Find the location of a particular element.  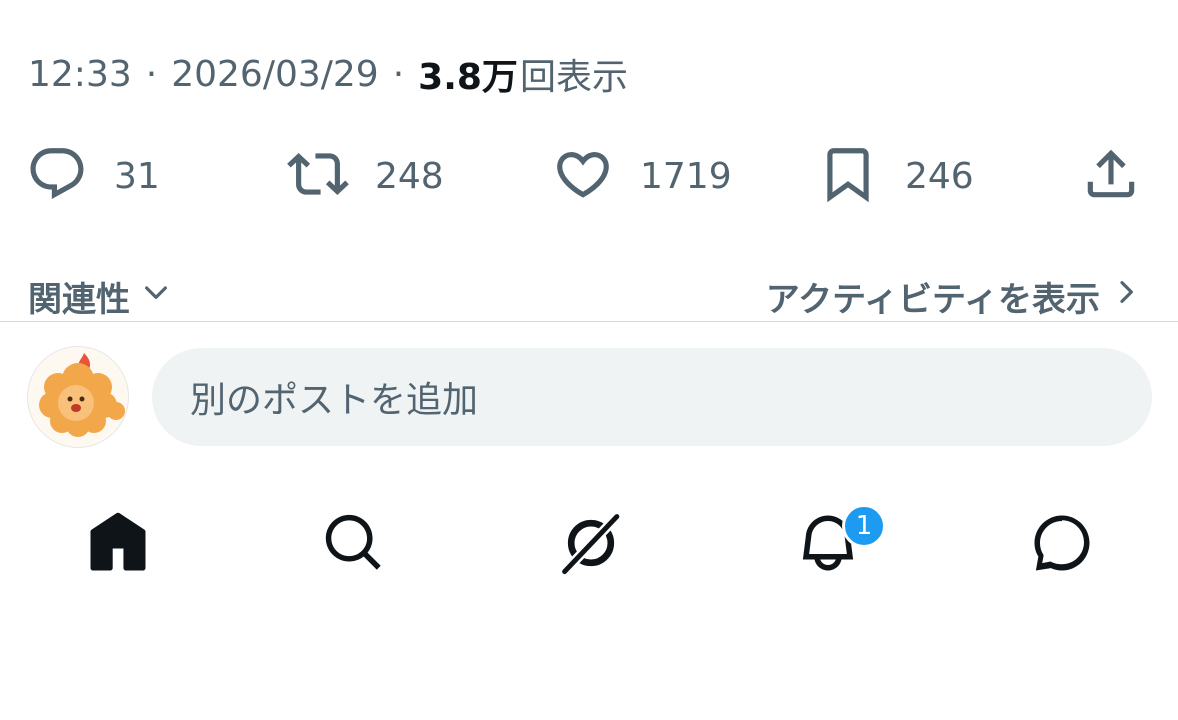

share-button is located at coordinates (1111, 176).